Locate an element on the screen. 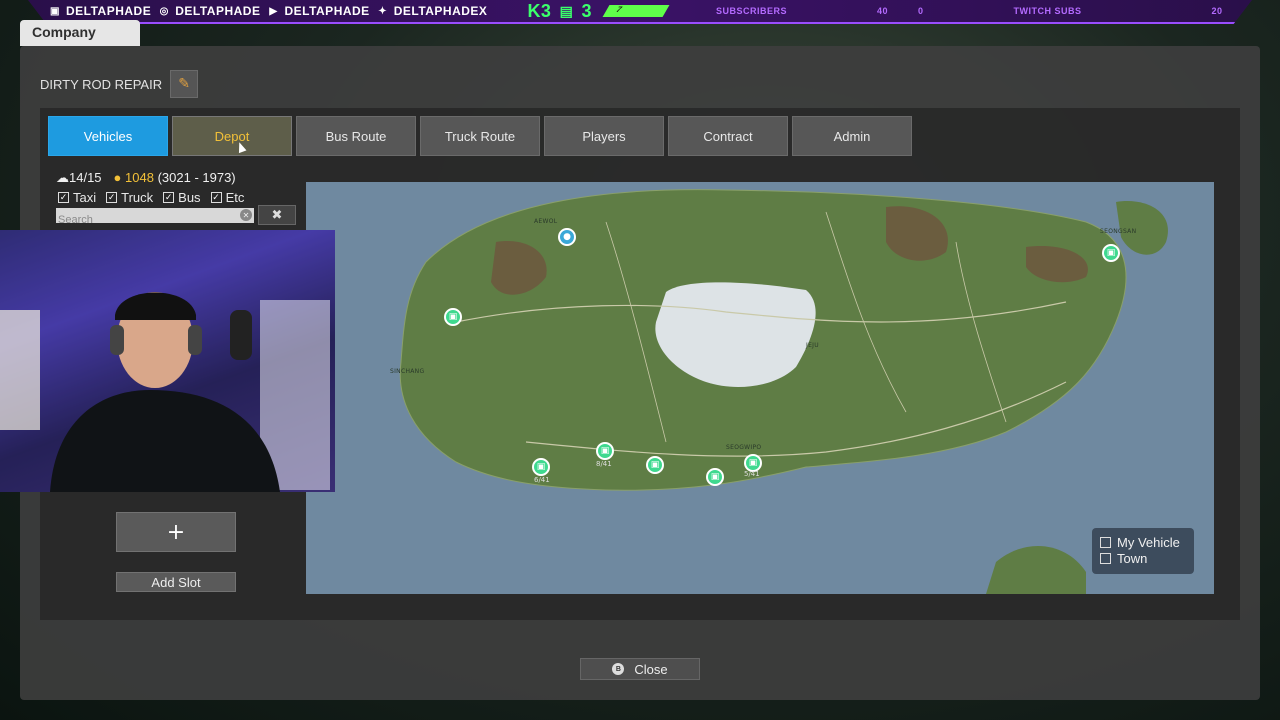 The height and width of the screenshot is (720, 1280). twitter-handle: DELTAPHADEX is located at coordinates (440, 11).